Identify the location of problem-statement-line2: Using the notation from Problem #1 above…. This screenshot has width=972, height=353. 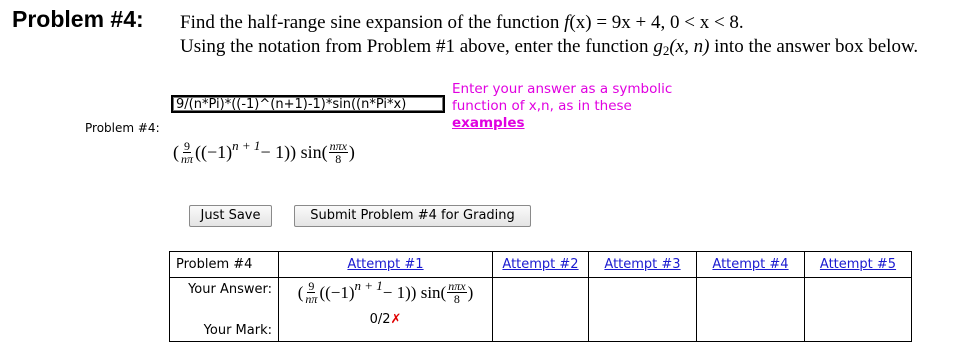
(549, 47).